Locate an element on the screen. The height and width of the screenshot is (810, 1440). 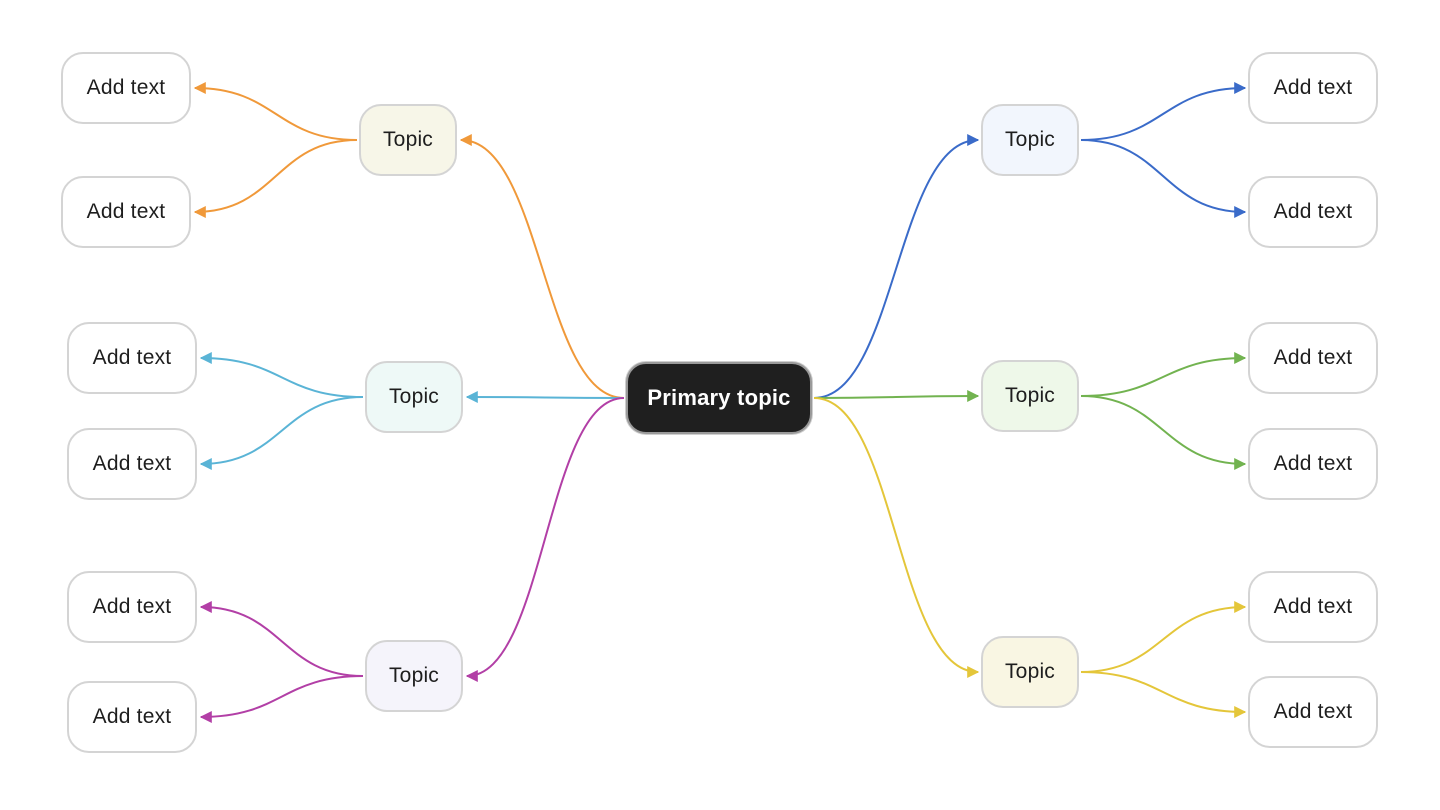
topic-node-lower-left: Topic is located at coordinates (414, 676).